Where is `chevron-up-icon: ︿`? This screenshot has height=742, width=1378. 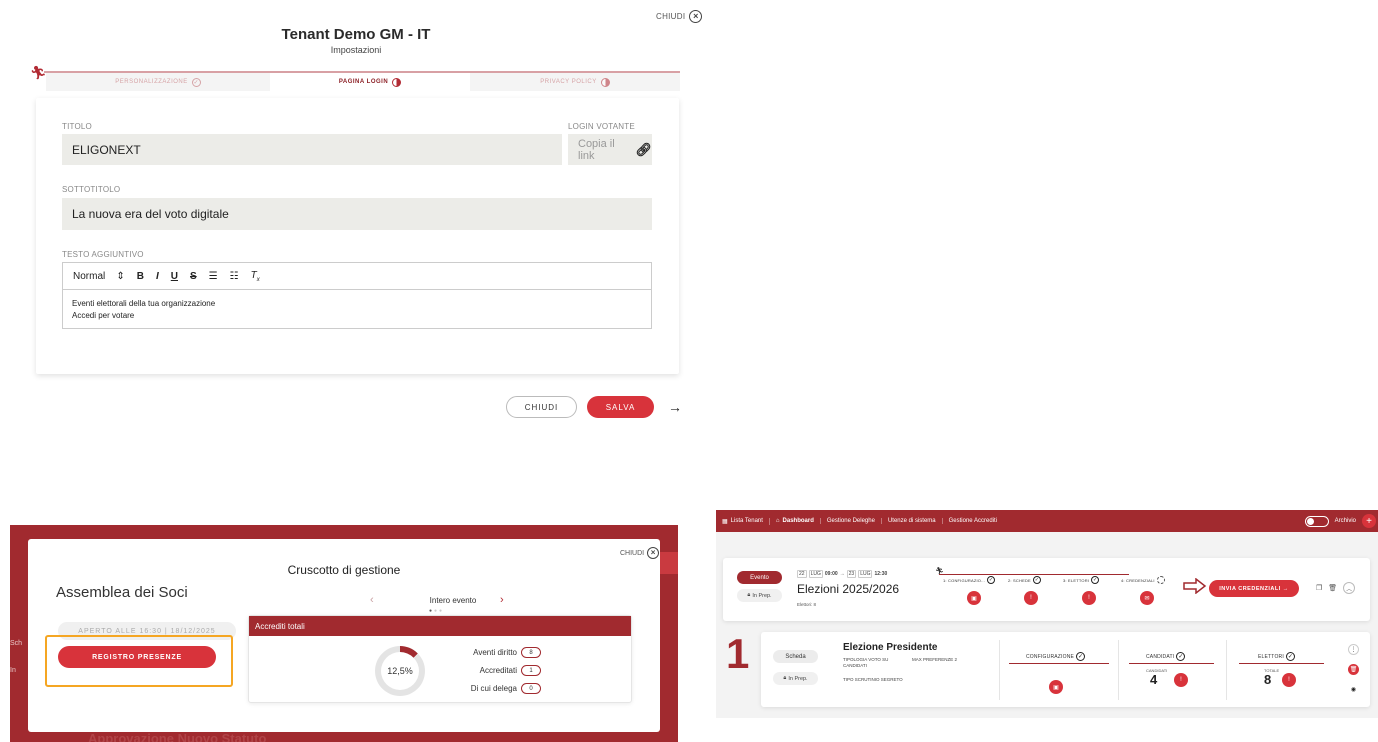
chevron-up-icon: ︿ is located at coordinates (1349, 588).